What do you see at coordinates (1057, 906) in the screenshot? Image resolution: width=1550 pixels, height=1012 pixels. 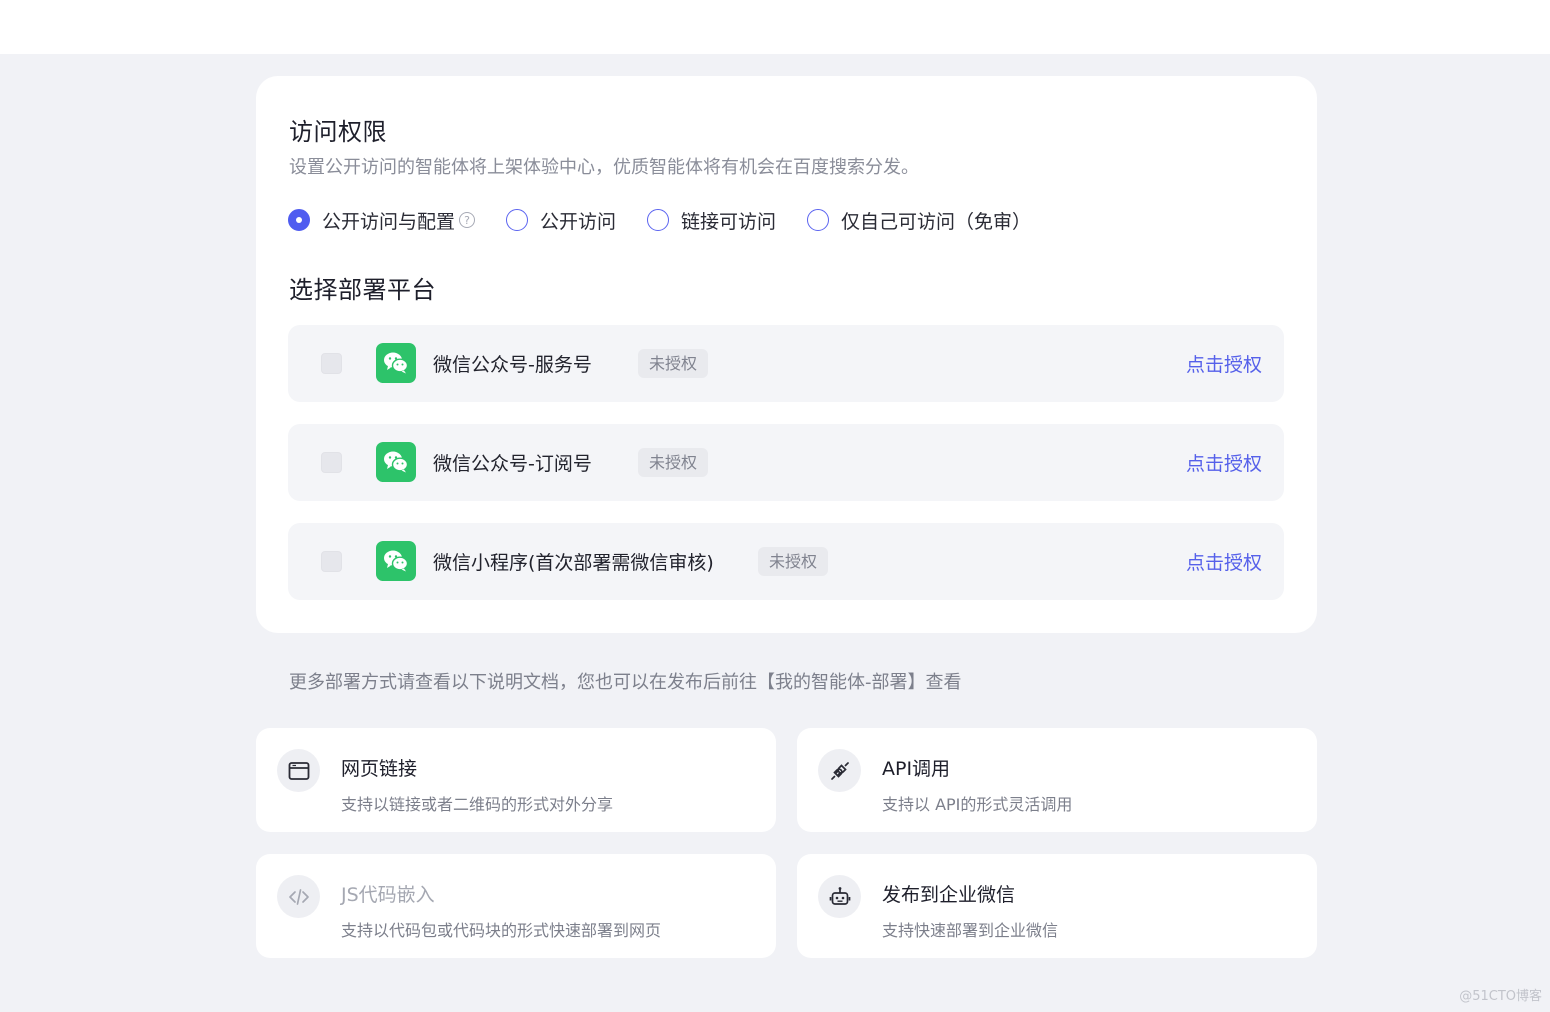 I see `deploy-card-wecom: 发布到企业微信 支持快速部署到企业微信` at bounding box center [1057, 906].